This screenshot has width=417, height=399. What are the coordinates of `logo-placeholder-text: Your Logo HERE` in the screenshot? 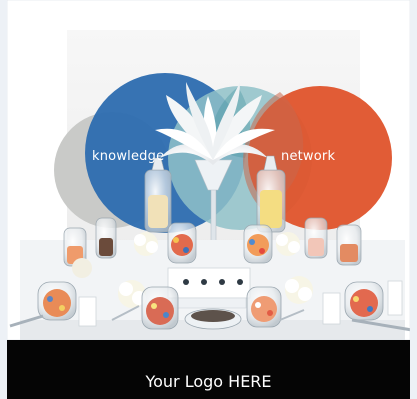 It's located at (208, 381).